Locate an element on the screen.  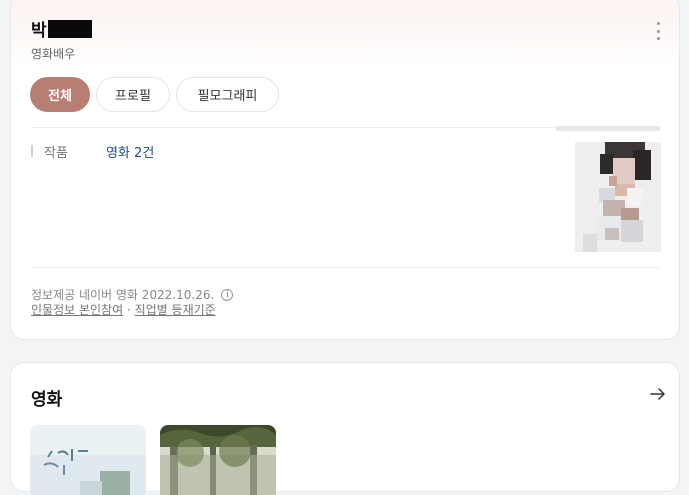
tab-bar: 전체 프로필 필모그래피 is located at coordinates (154, 94).